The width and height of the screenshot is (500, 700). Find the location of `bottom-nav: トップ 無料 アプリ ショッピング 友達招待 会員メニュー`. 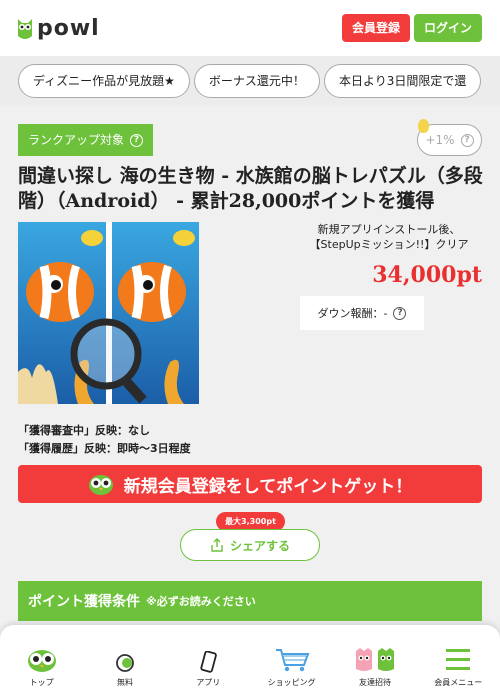

bottom-nav: トップ 無料 アプリ ショッピング 友達招待 会員メニュー is located at coordinates (250, 662).